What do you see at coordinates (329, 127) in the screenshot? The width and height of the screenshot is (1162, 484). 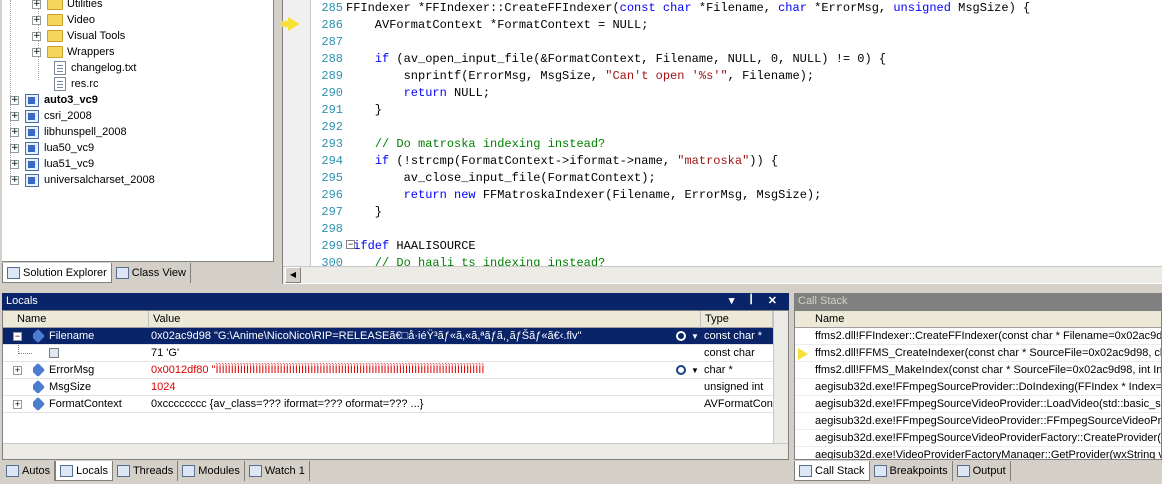 I see `code-line: 292` at bounding box center [329, 127].